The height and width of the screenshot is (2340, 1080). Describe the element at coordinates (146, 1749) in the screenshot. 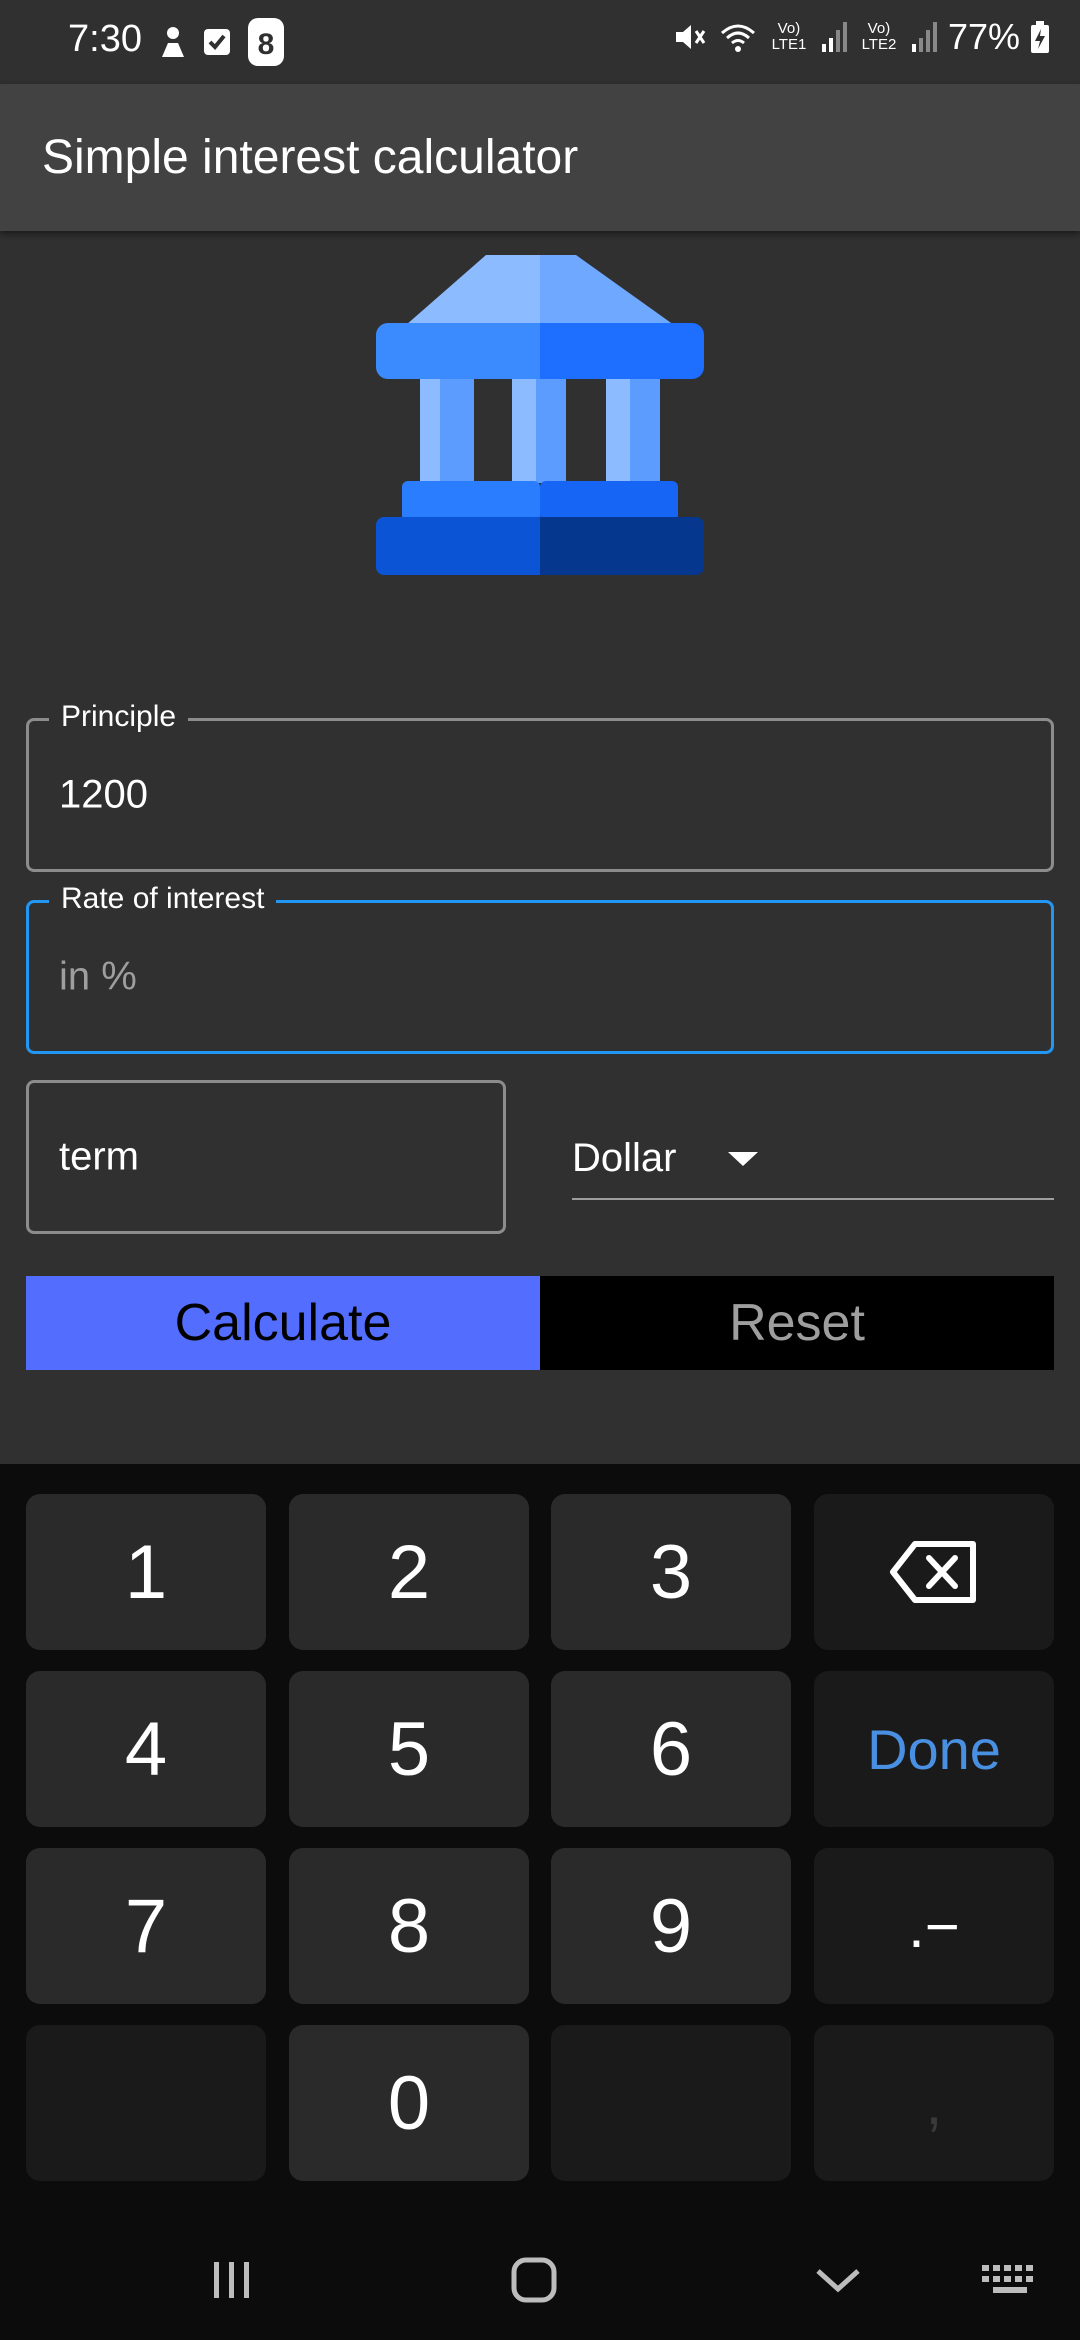

I see `key-4: 4` at that location.